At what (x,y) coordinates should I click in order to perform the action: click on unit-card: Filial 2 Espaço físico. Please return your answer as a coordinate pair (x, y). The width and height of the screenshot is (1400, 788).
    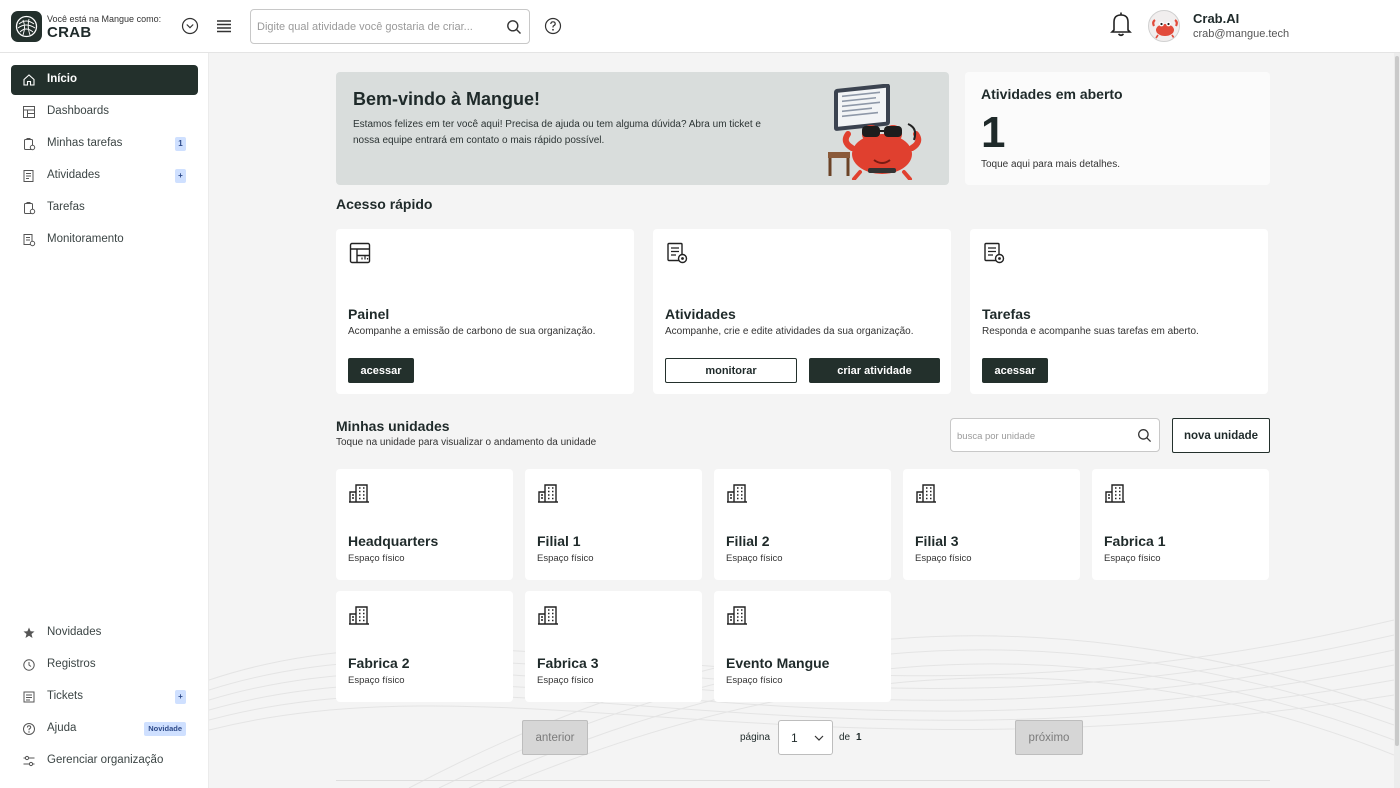
    Looking at the image, I should click on (802, 524).